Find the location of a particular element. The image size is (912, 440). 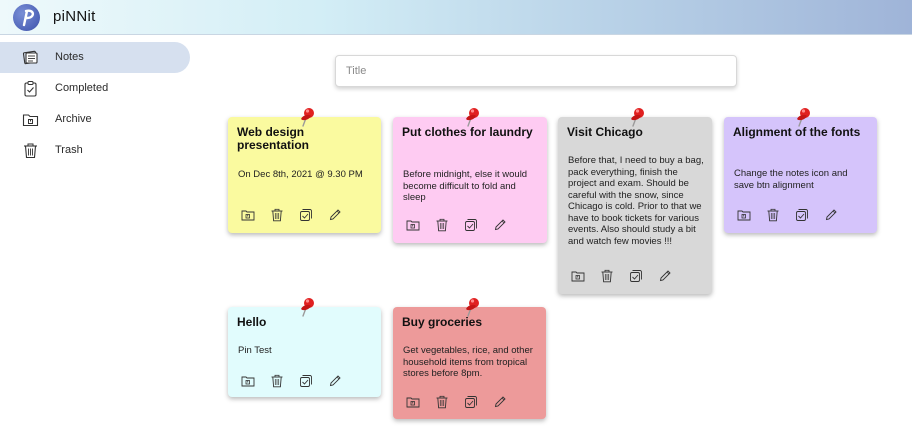

app-logo is located at coordinates (26, 17).